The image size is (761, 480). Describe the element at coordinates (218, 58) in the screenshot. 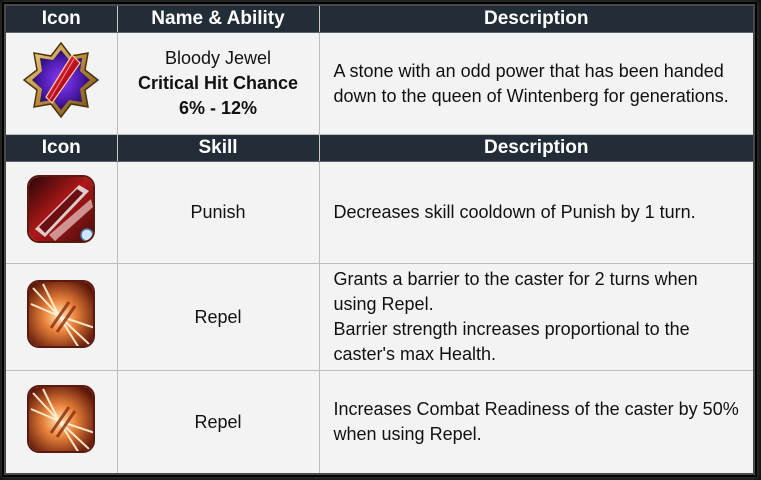

I see `artifact-name: Bloody Jewel` at that location.